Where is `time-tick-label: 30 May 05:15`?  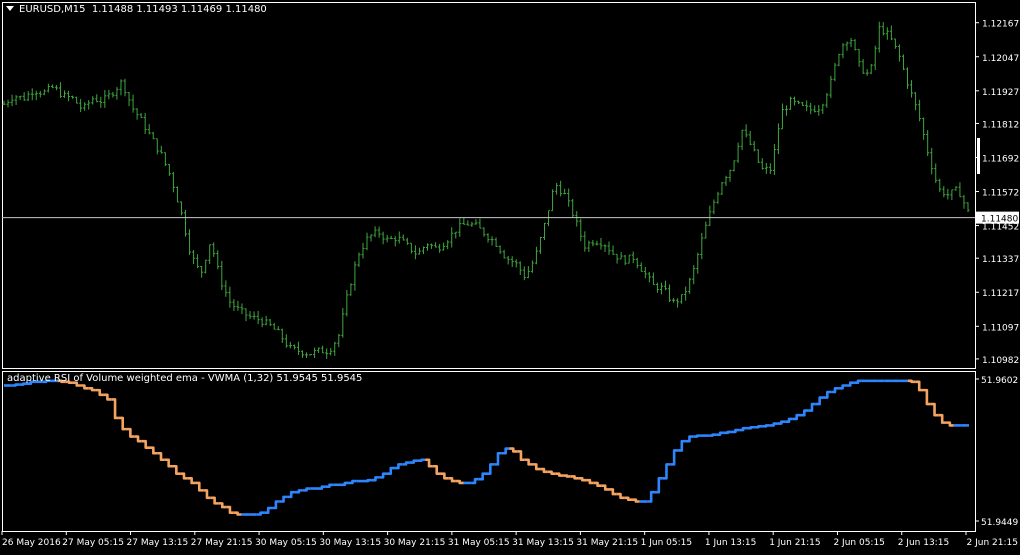 time-tick-label: 30 May 05:15 is located at coordinates (286, 543).